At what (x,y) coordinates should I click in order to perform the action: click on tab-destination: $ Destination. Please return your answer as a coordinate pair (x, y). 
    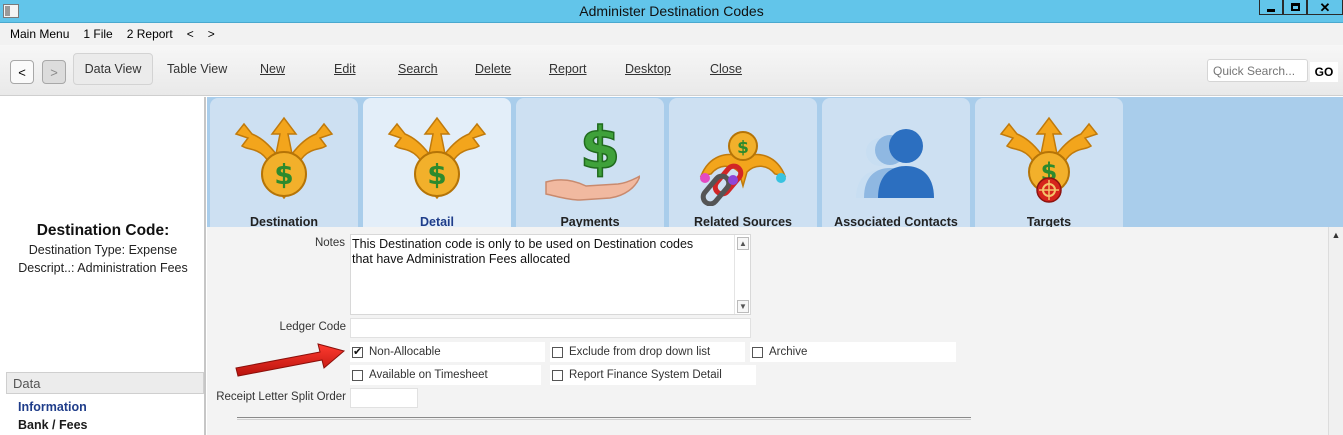
    Looking at the image, I should click on (284, 163).